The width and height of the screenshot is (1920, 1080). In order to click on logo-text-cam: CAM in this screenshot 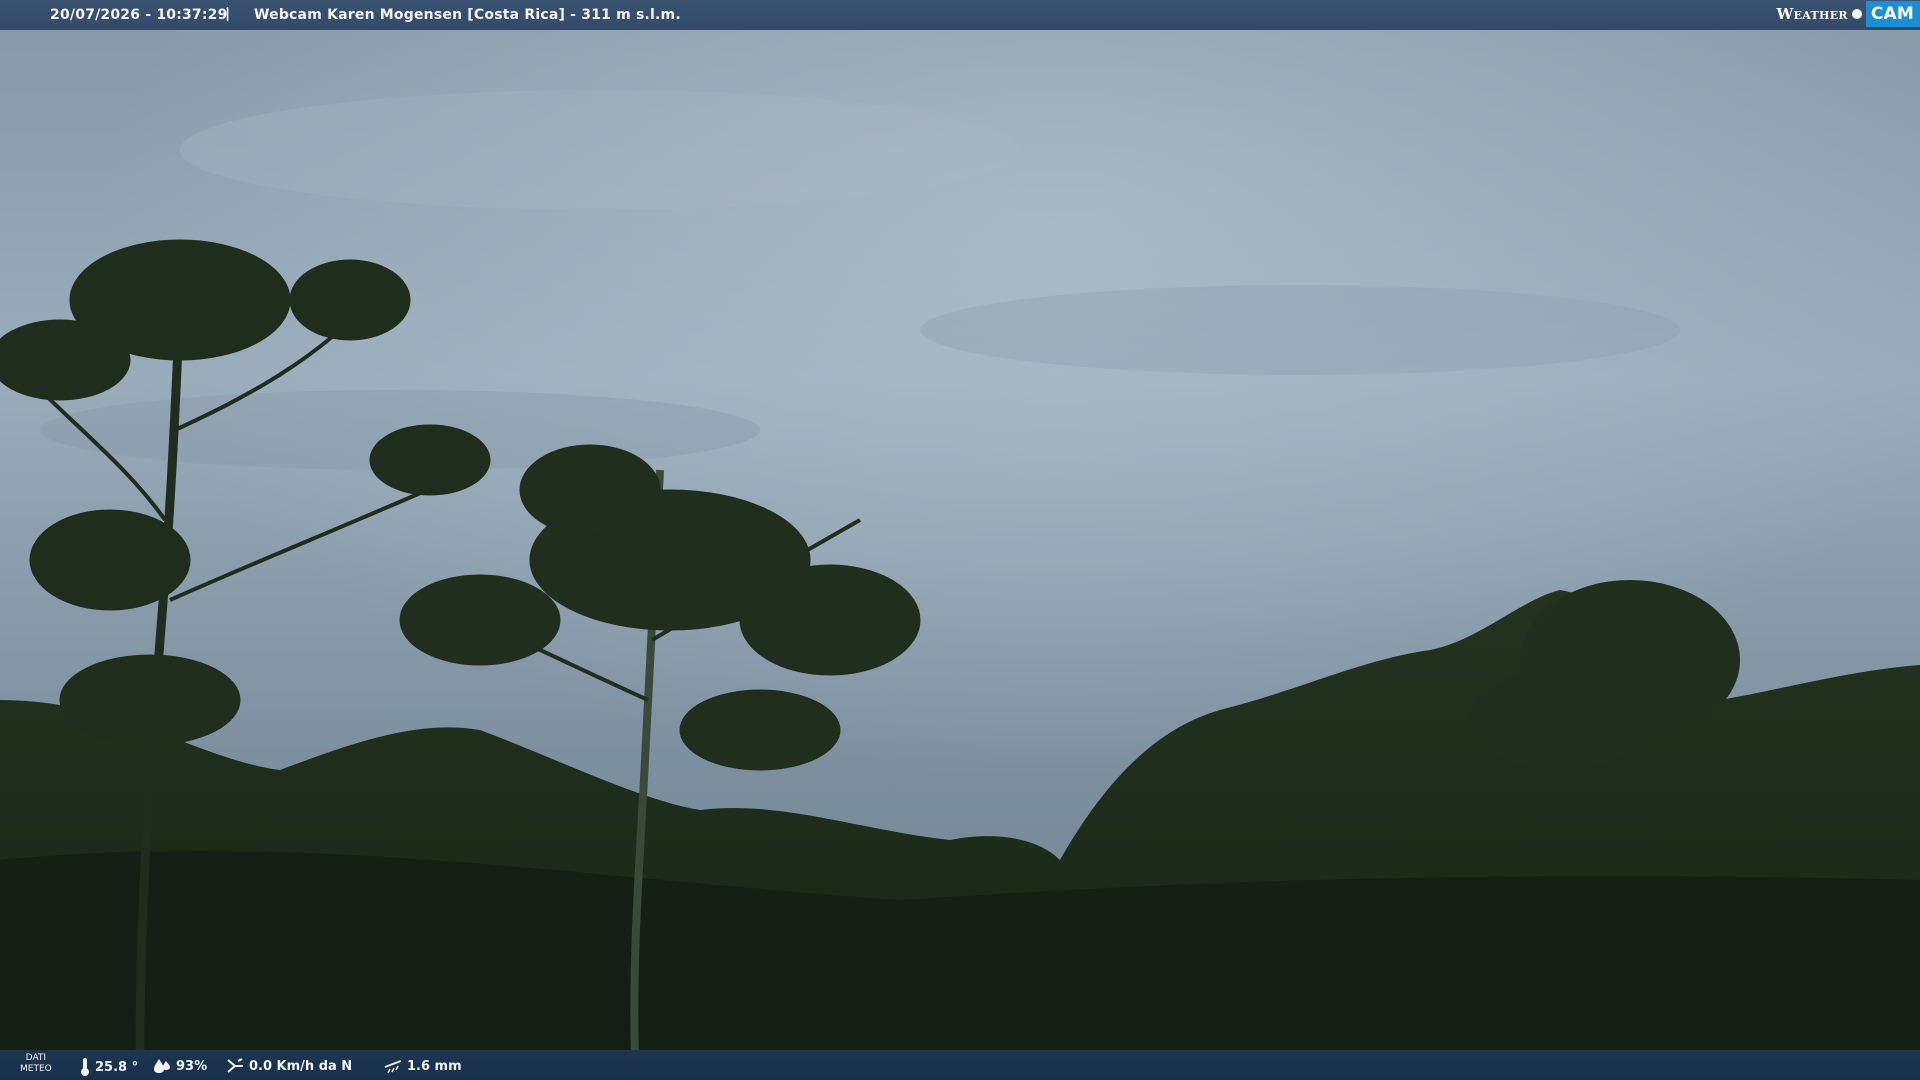, I will do `click(1892, 14)`.